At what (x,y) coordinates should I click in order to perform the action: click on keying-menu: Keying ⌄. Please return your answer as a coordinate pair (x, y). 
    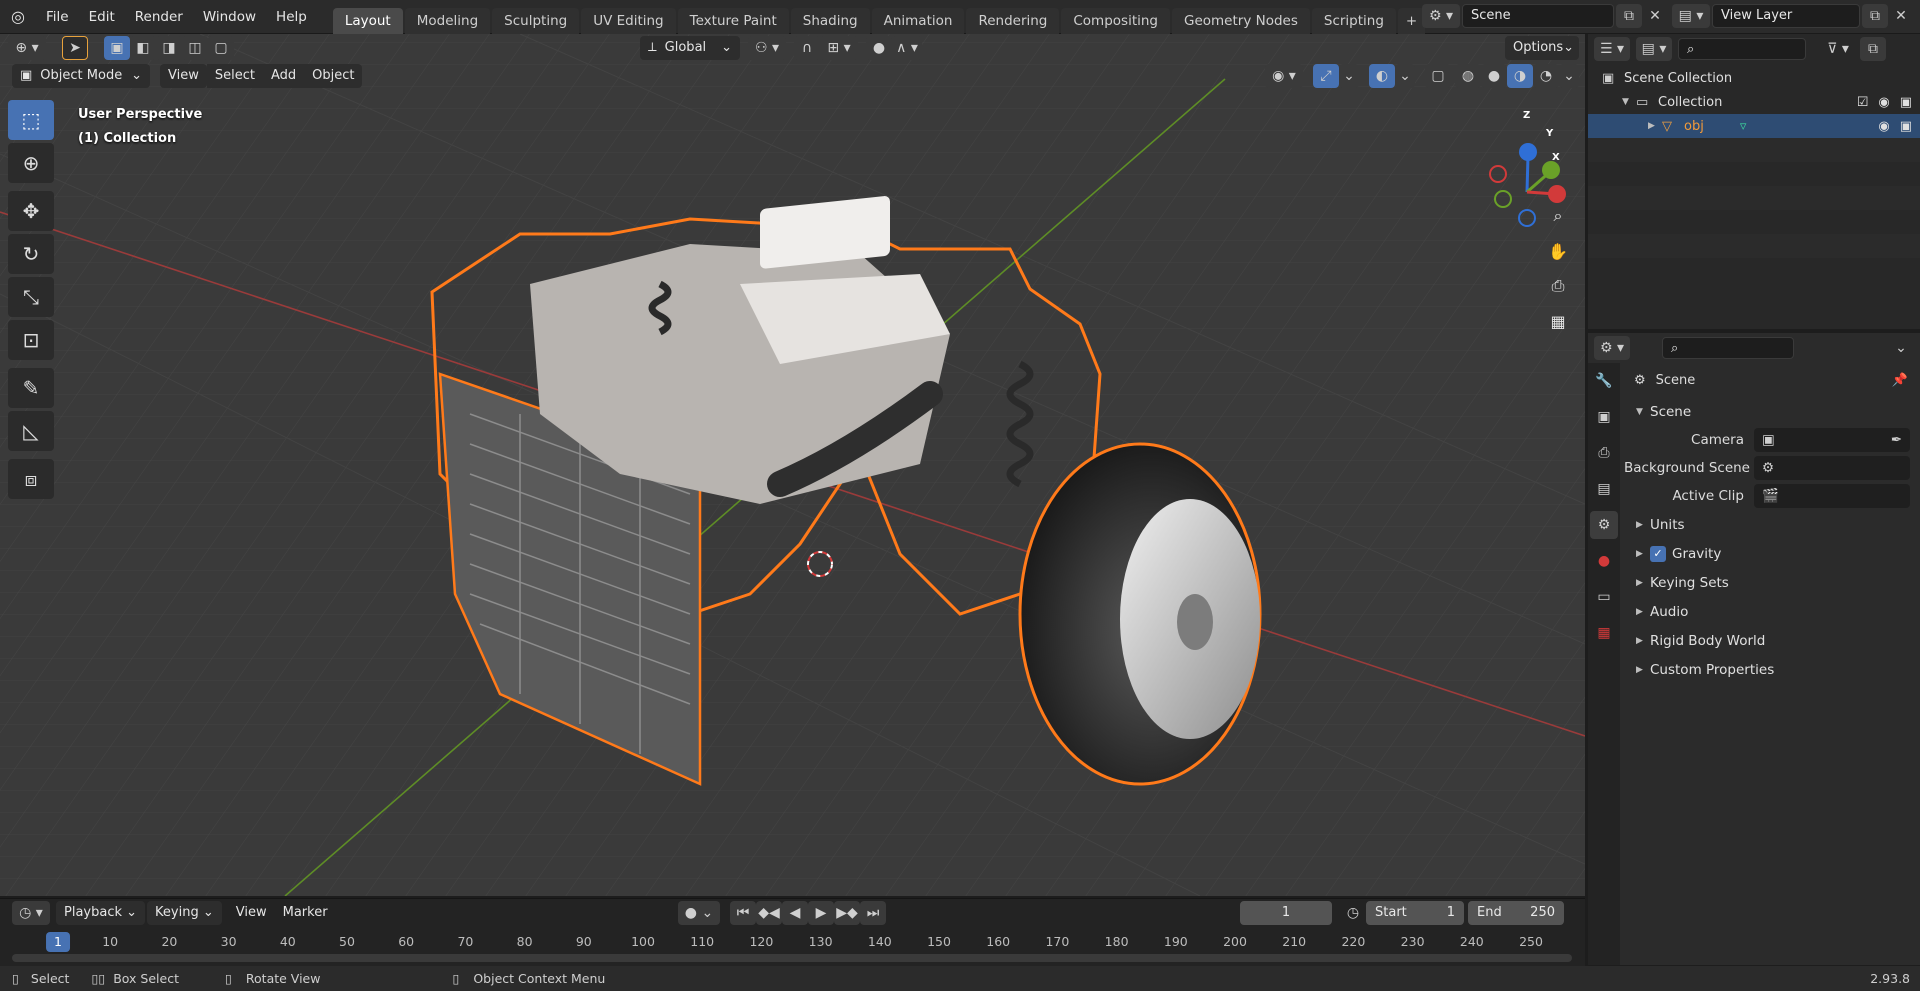
    Looking at the image, I should click on (184, 913).